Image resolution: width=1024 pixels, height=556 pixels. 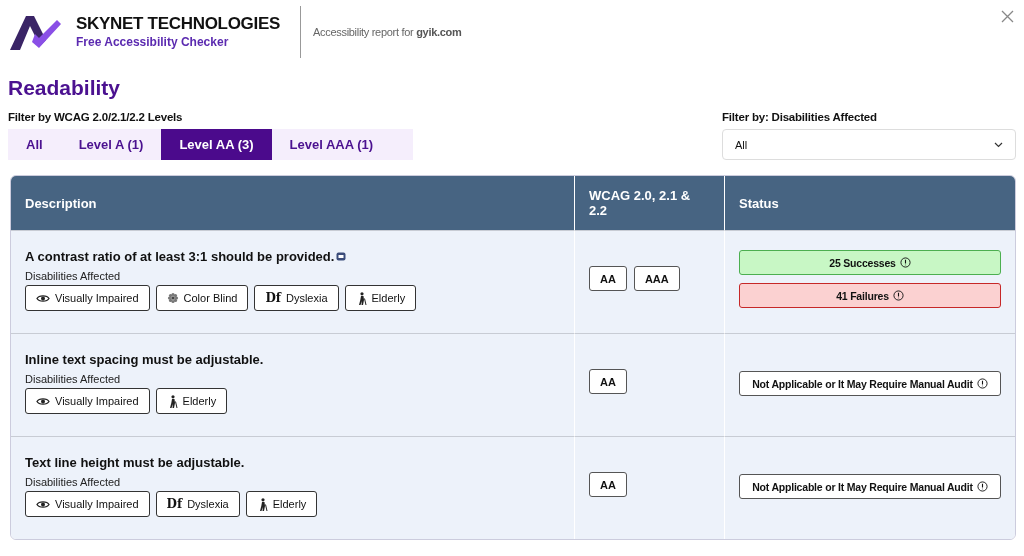 What do you see at coordinates (202, 298) in the screenshot?
I see `disability-tag: Color Blind` at bounding box center [202, 298].